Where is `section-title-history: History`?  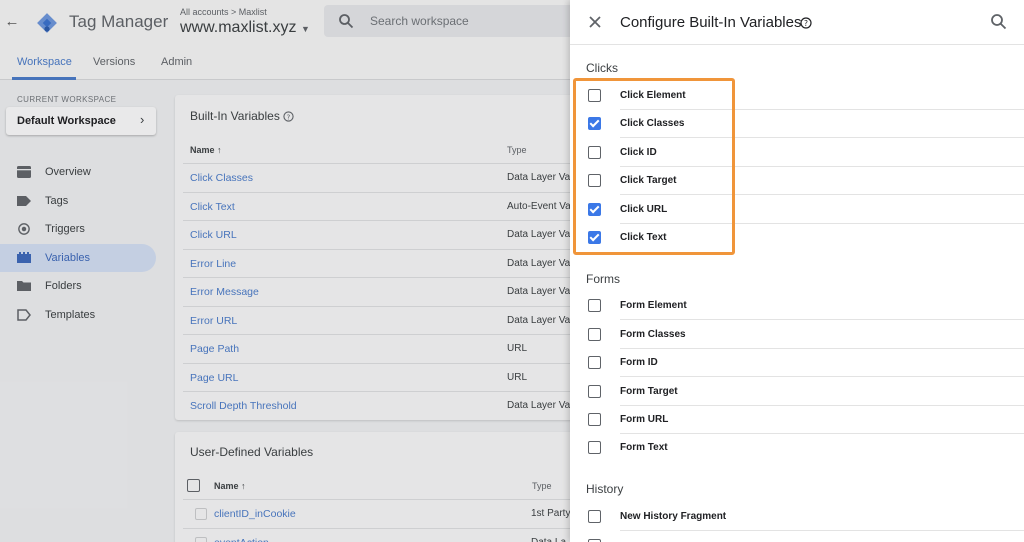 section-title-history: History is located at coordinates (605, 489).